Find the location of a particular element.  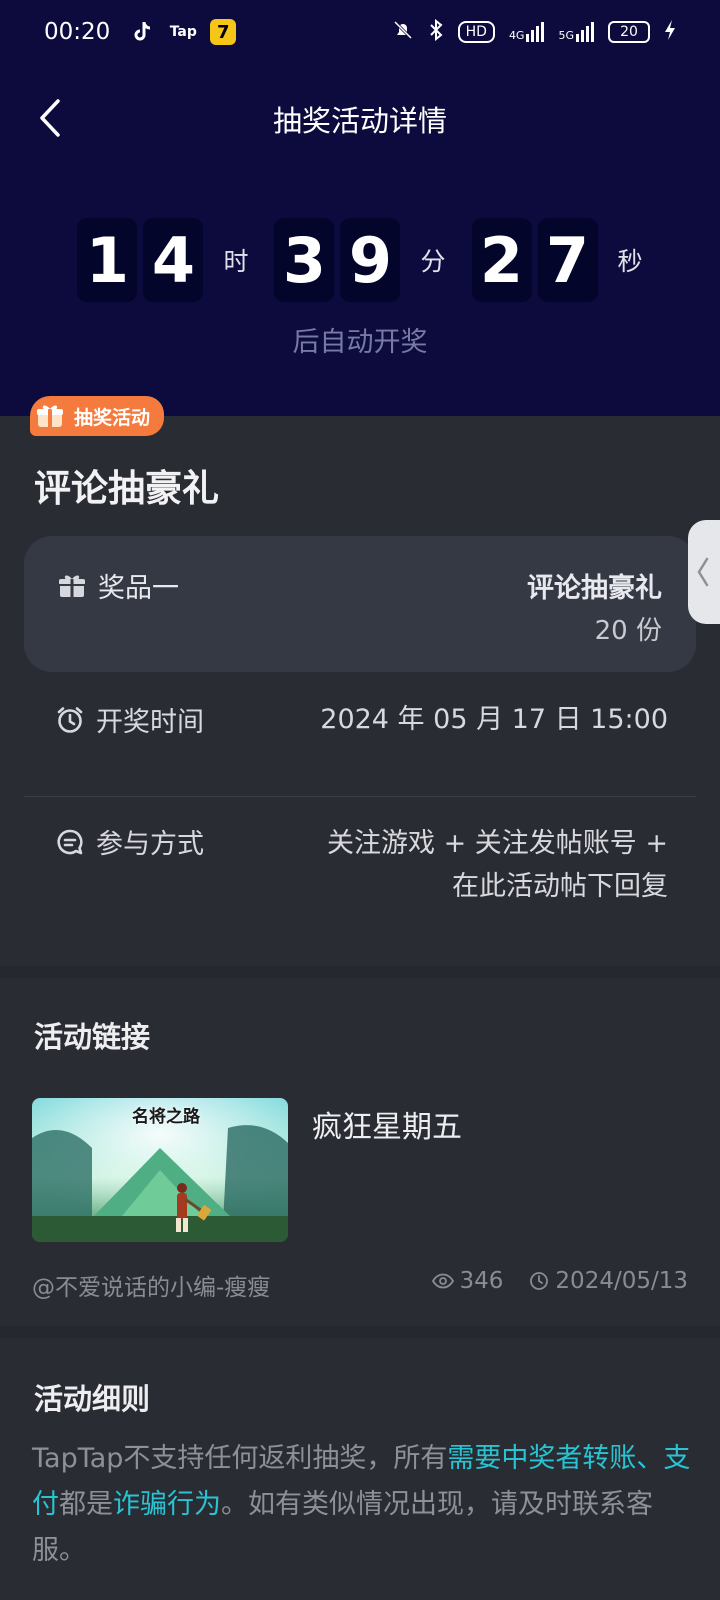

page-title: 抽奖活动详情 is located at coordinates (359, 121).